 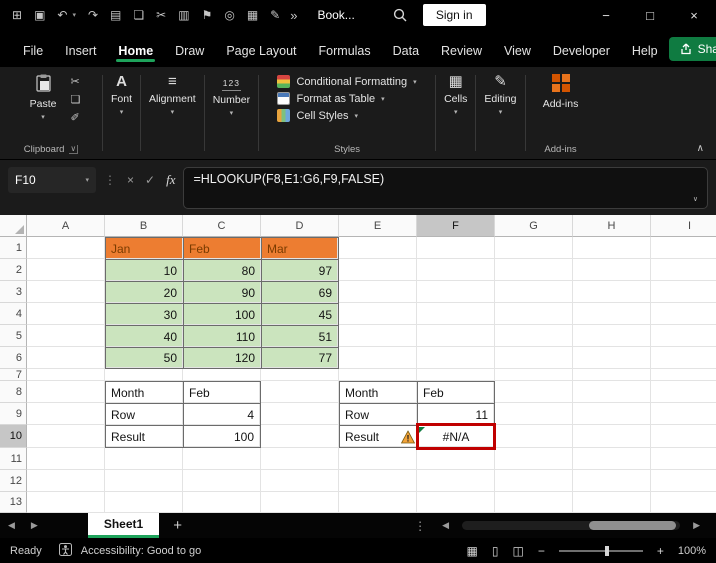 I want to click on cell-H11, so click(x=612, y=459).